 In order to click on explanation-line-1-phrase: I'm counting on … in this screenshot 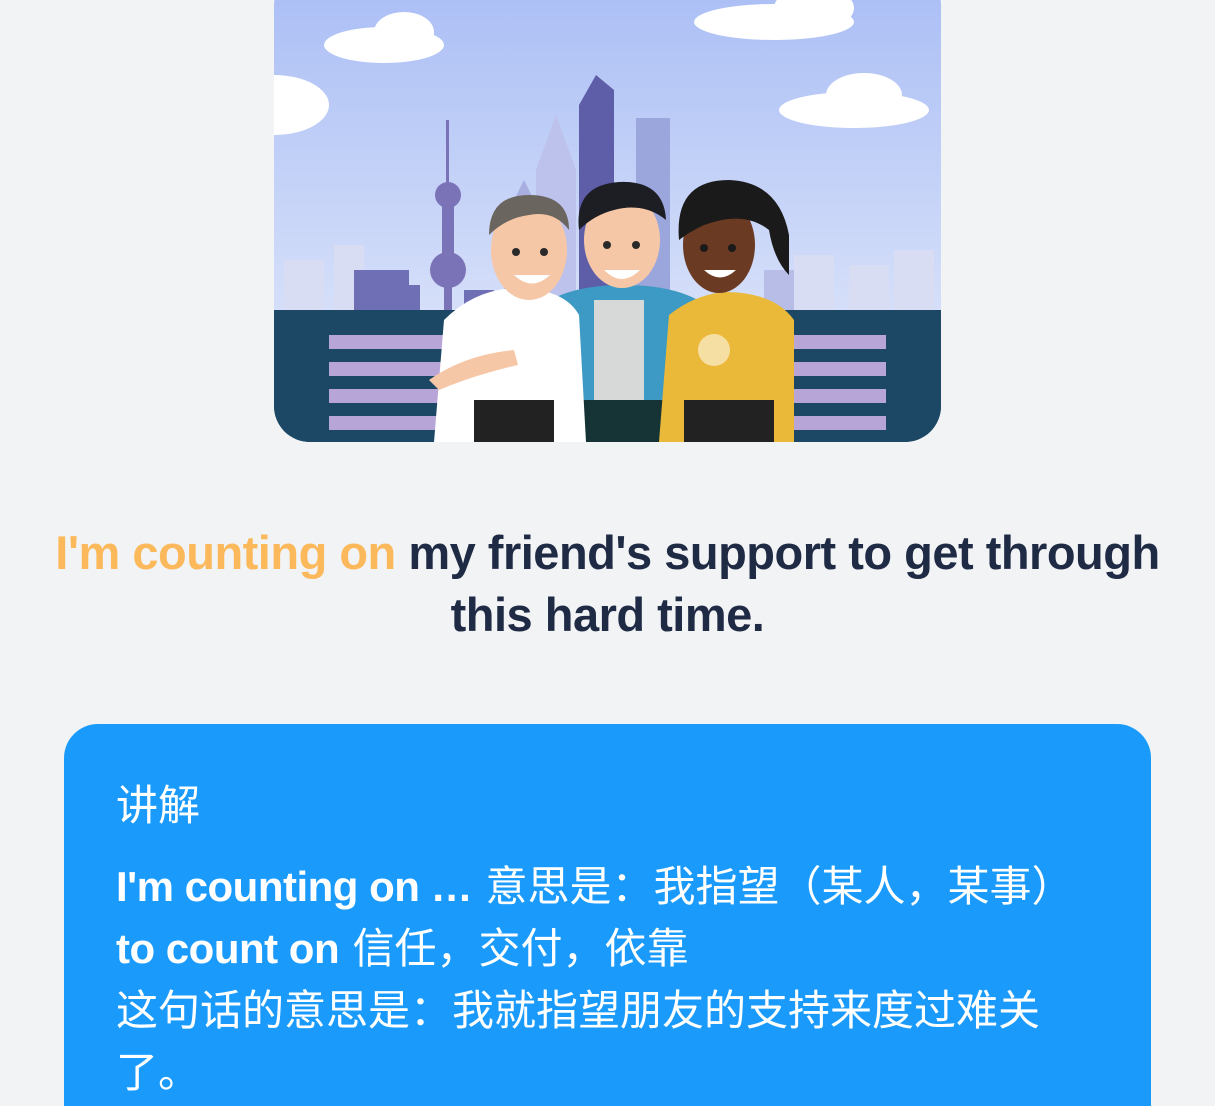, I will do `click(294, 886)`.